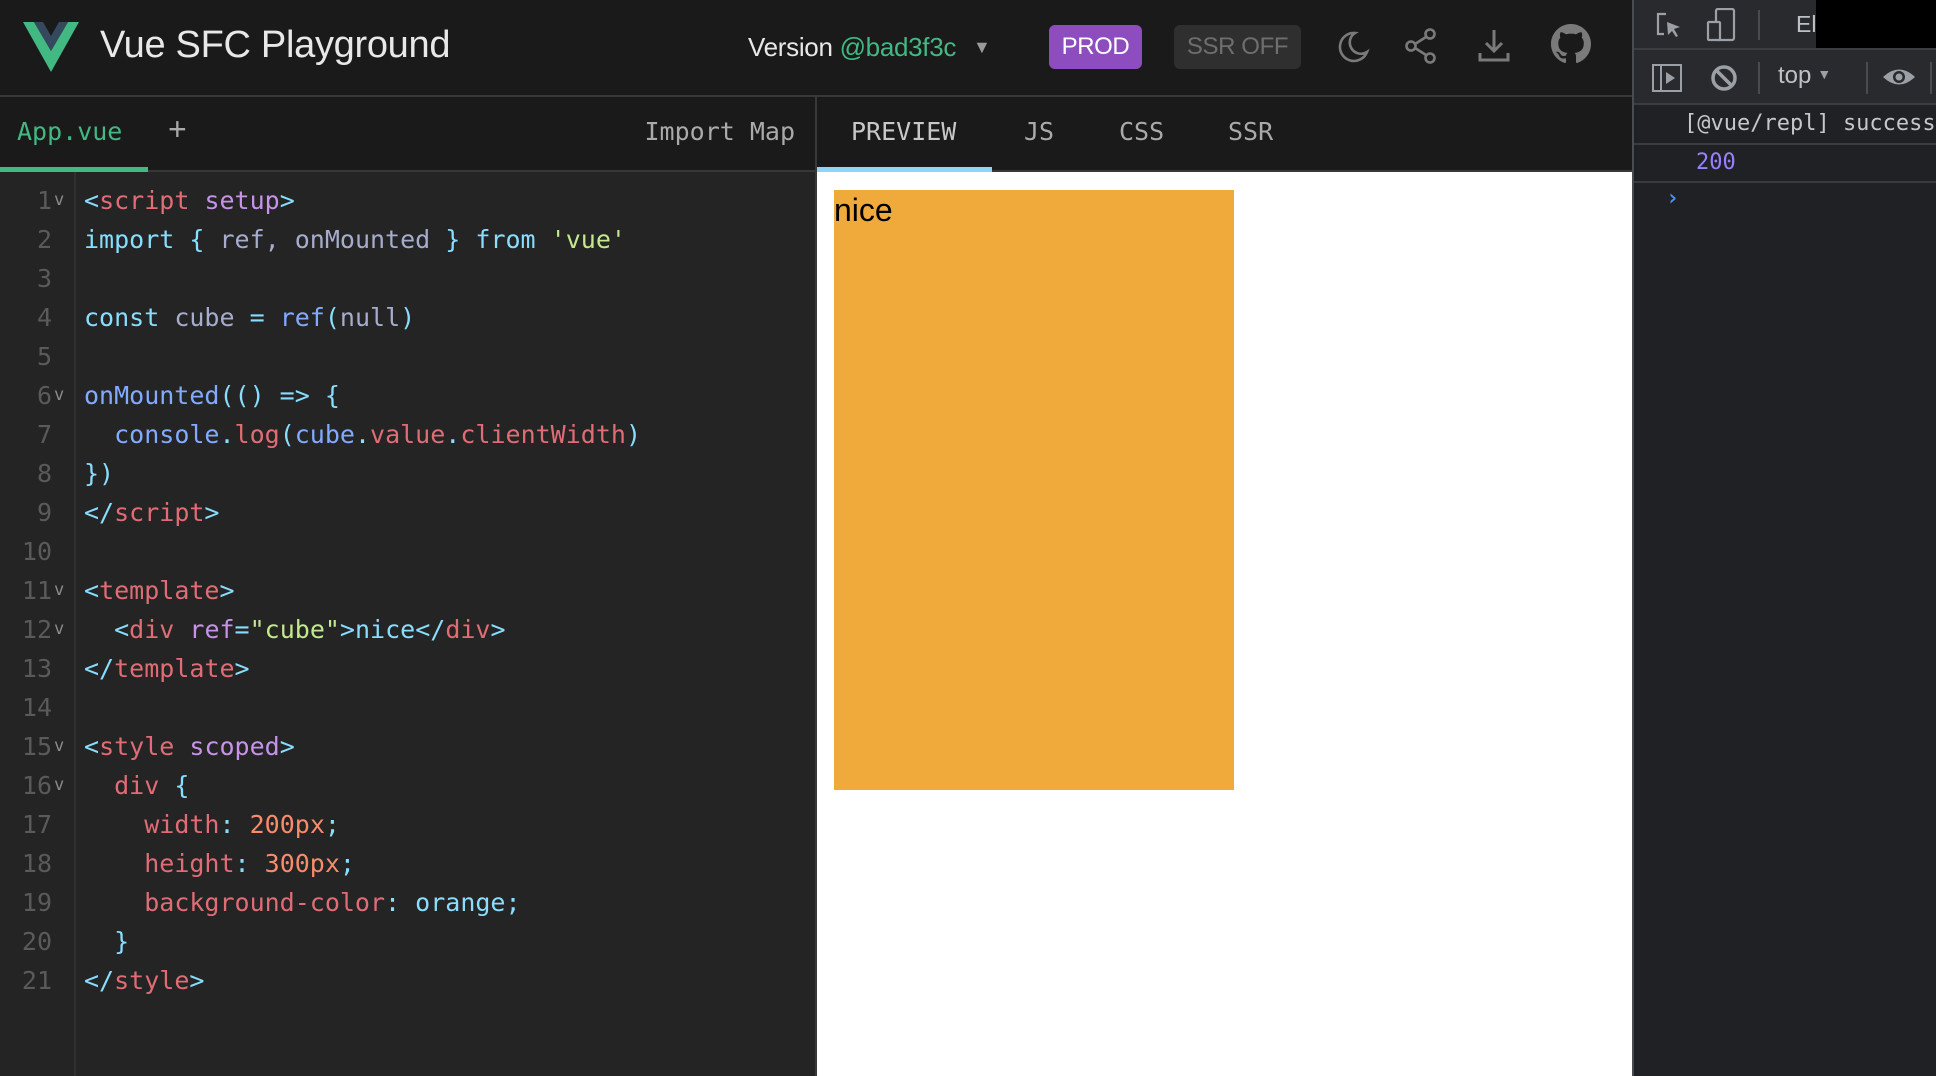 The image size is (1936, 1076). What do you see at coordinates (332, 317) in the screenshot?
I see `code-token: (` at bounding box center [332, 317].